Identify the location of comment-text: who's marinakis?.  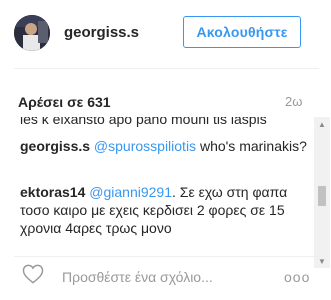
(251, 146).